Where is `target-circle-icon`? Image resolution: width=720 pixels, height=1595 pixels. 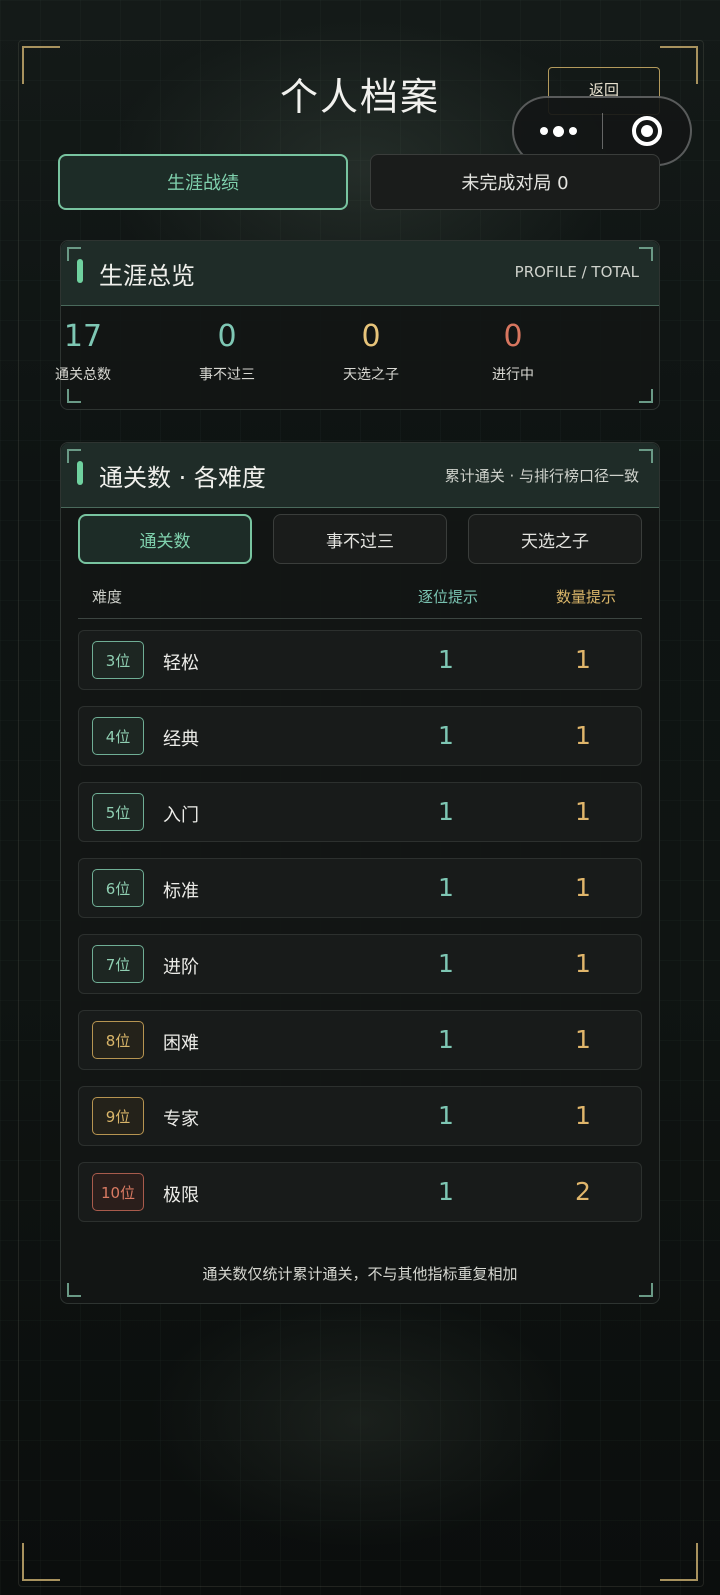
target-circle-icon is located at coordinates (646, 131).